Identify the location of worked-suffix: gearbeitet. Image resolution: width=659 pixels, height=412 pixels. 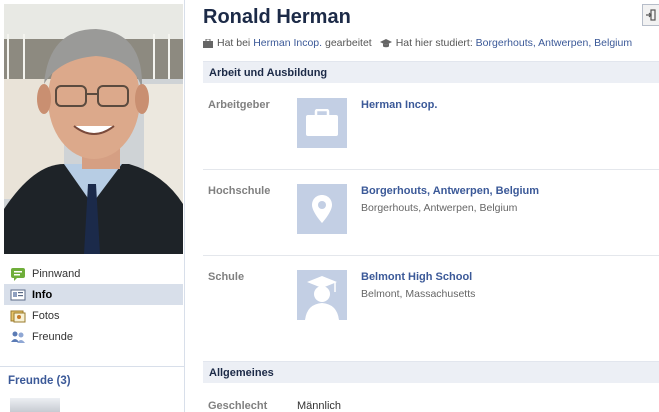
(348, 43).